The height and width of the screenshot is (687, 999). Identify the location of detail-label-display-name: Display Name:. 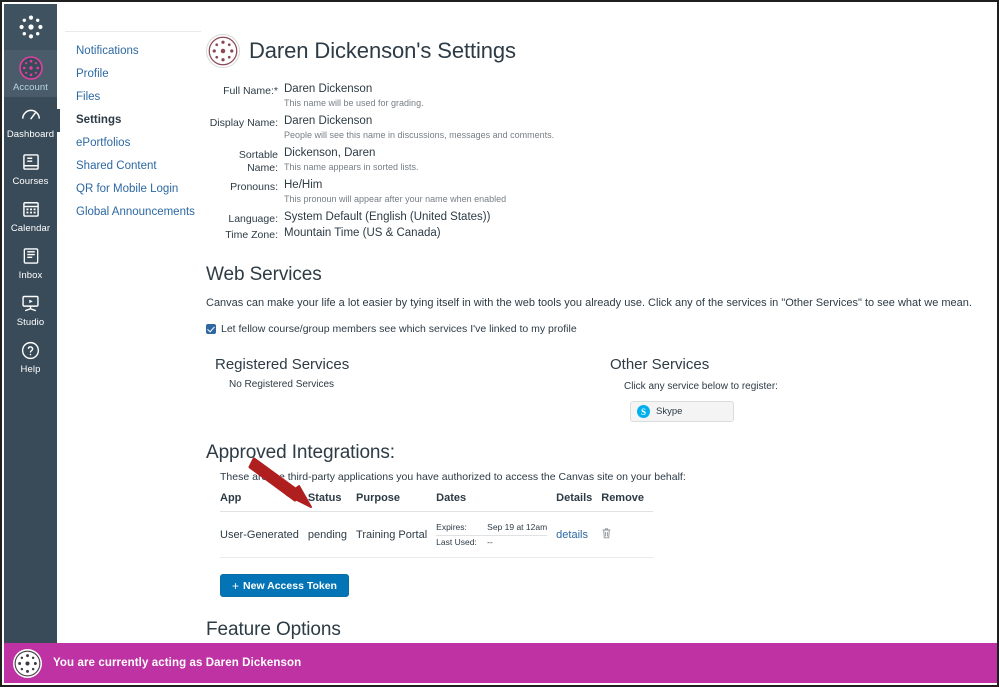
(243, 123).